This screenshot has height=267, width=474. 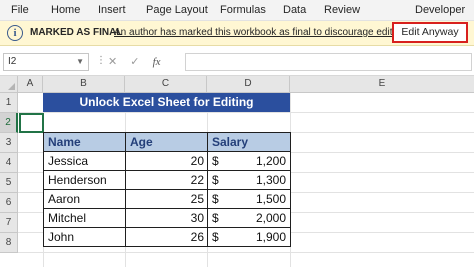 I want to click on column-header-a: A, so click(x=30, y=84).